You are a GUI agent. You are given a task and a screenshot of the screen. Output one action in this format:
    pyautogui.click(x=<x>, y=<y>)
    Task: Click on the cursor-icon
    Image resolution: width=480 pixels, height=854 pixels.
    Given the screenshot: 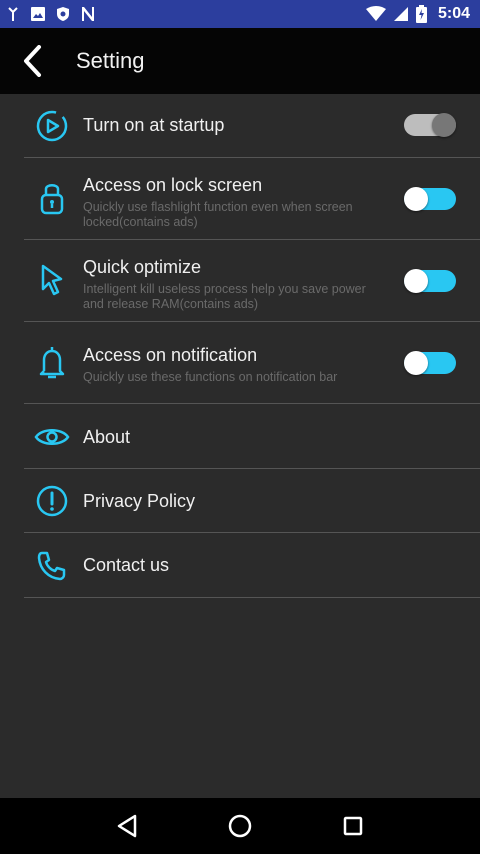 What is the action you would take?
    pyautogui.click(x=52, y=280)
    